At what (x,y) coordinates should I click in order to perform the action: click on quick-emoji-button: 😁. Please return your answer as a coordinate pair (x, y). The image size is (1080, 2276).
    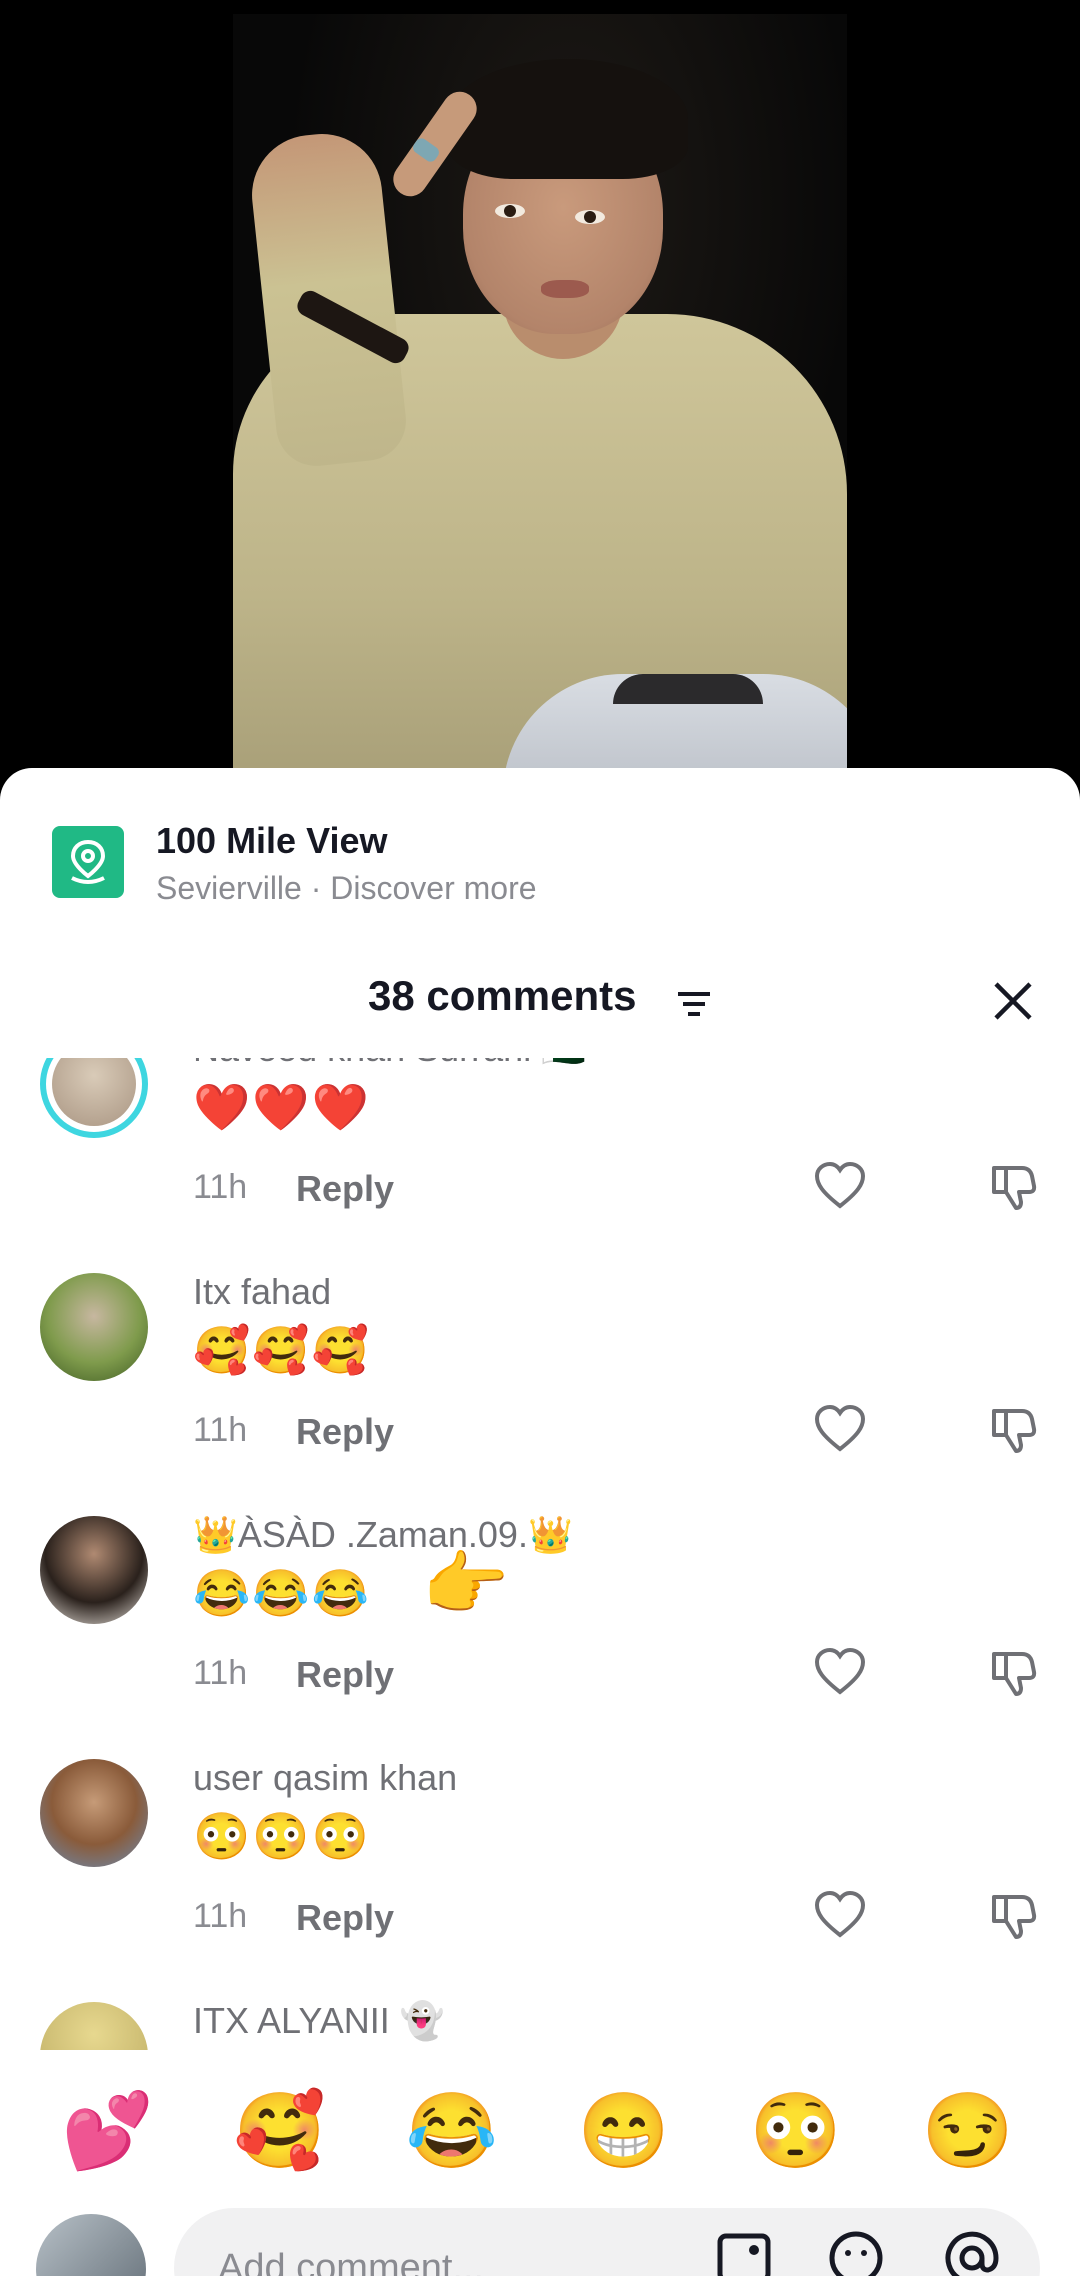
    Looking at the image, I should click on (624, 2131).